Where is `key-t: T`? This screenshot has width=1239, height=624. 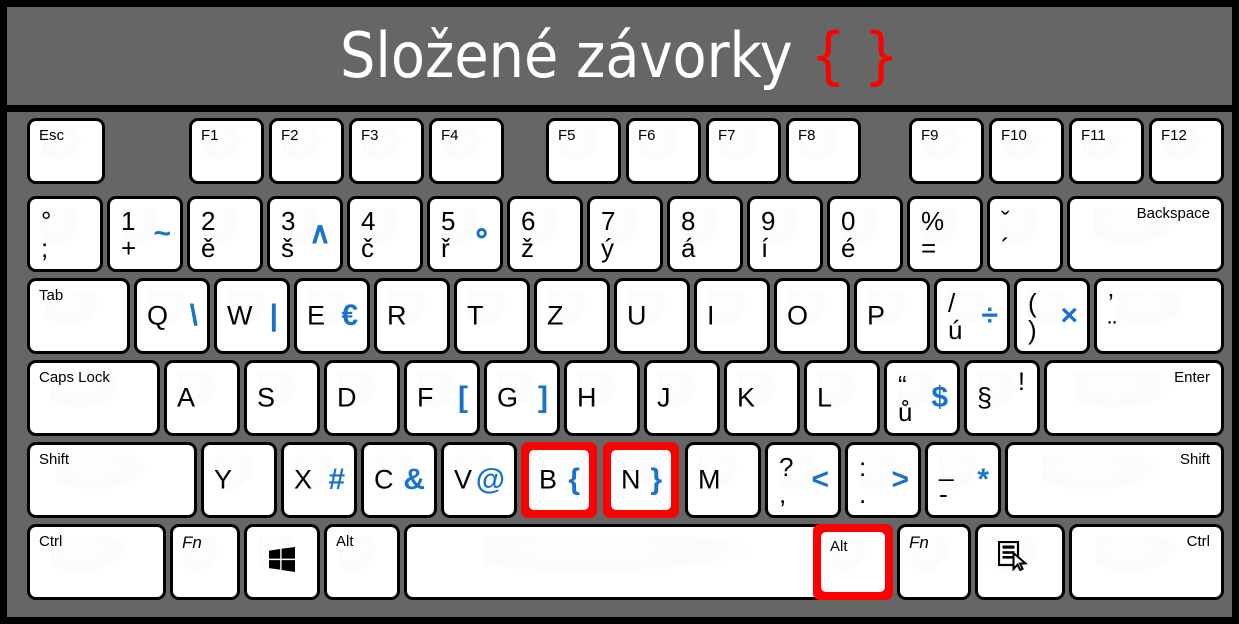
key-t: T is located at coordinates (492, 316).